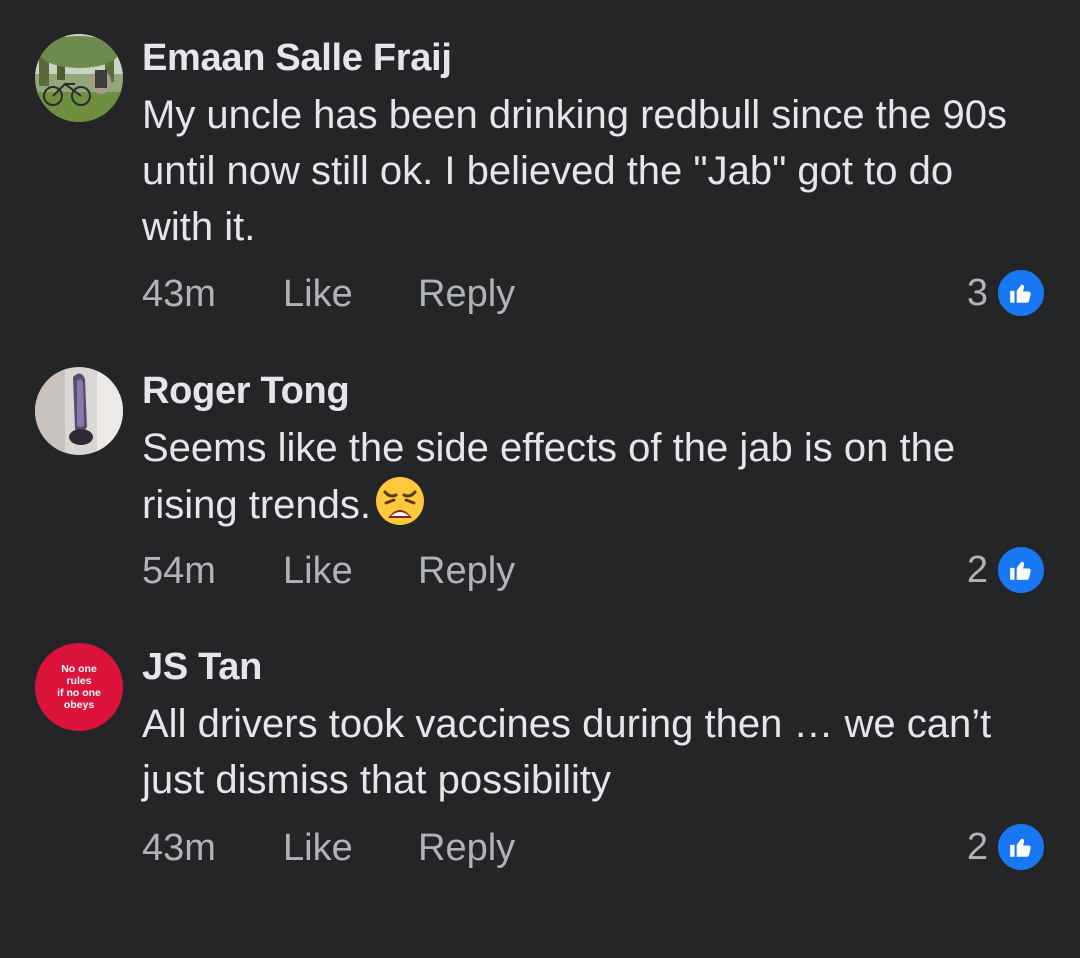 Image resolution: width=1080 pixels, height=958 pixels. I want to click on reaction-count: 3, so click(977, 292).